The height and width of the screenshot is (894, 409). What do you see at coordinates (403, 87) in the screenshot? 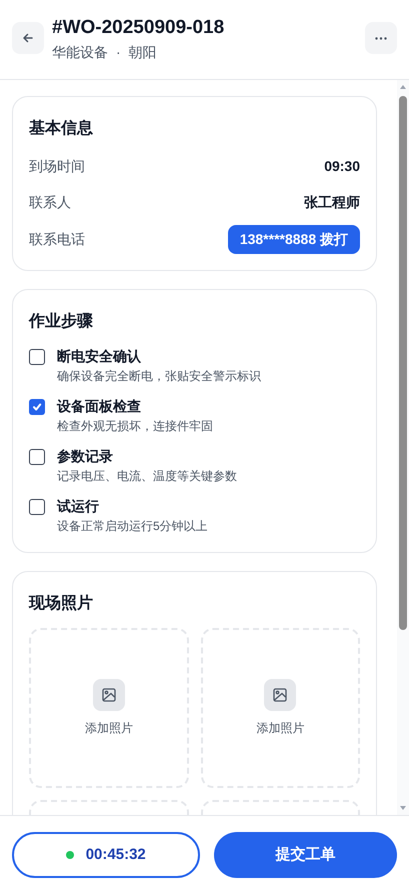
I see `scroll-up-arrow-icon` at bounding box center [403, 87].